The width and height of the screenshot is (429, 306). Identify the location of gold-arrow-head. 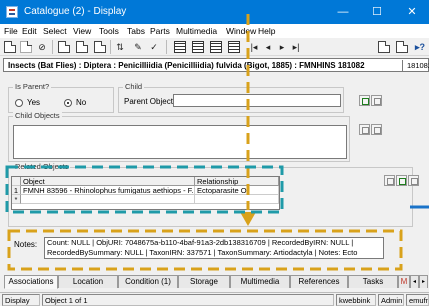
(248, 219).